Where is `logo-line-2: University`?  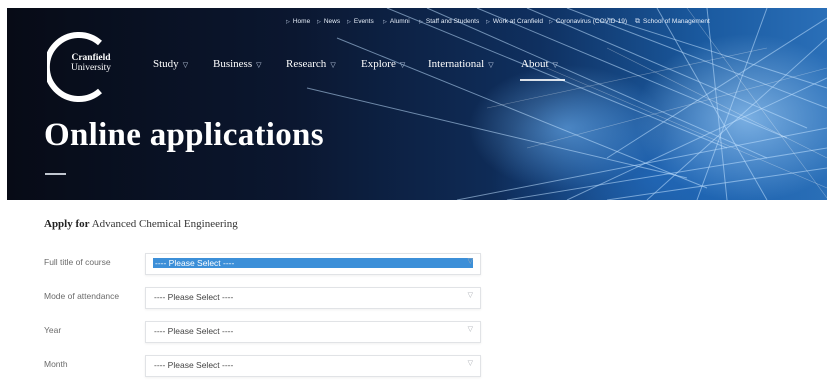
logo-line-2: University is located at coordinates (91, 68).